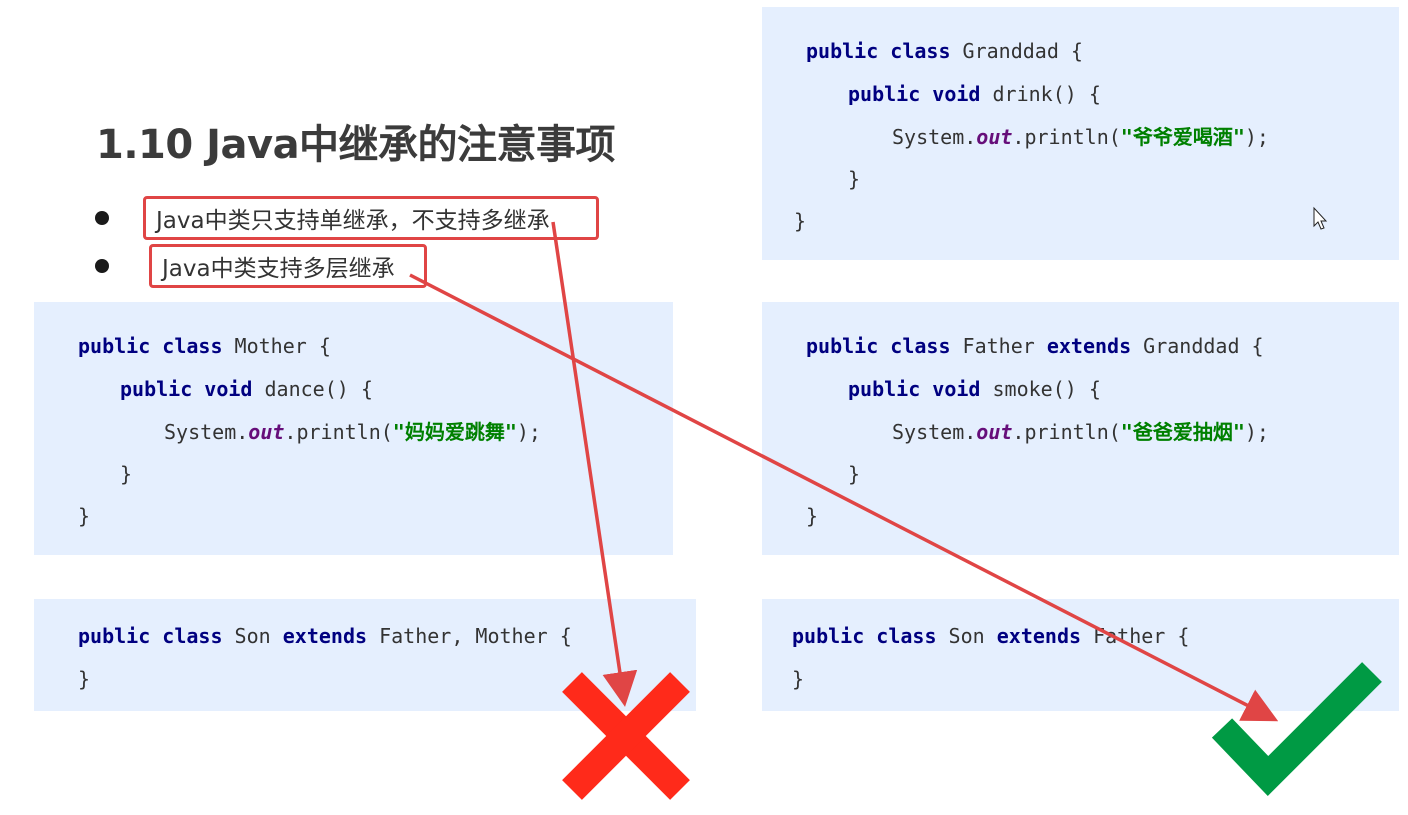 This screenshot has height=815, width=1408. I want to click on mouse-cursor-icon, so click(1320, 218).